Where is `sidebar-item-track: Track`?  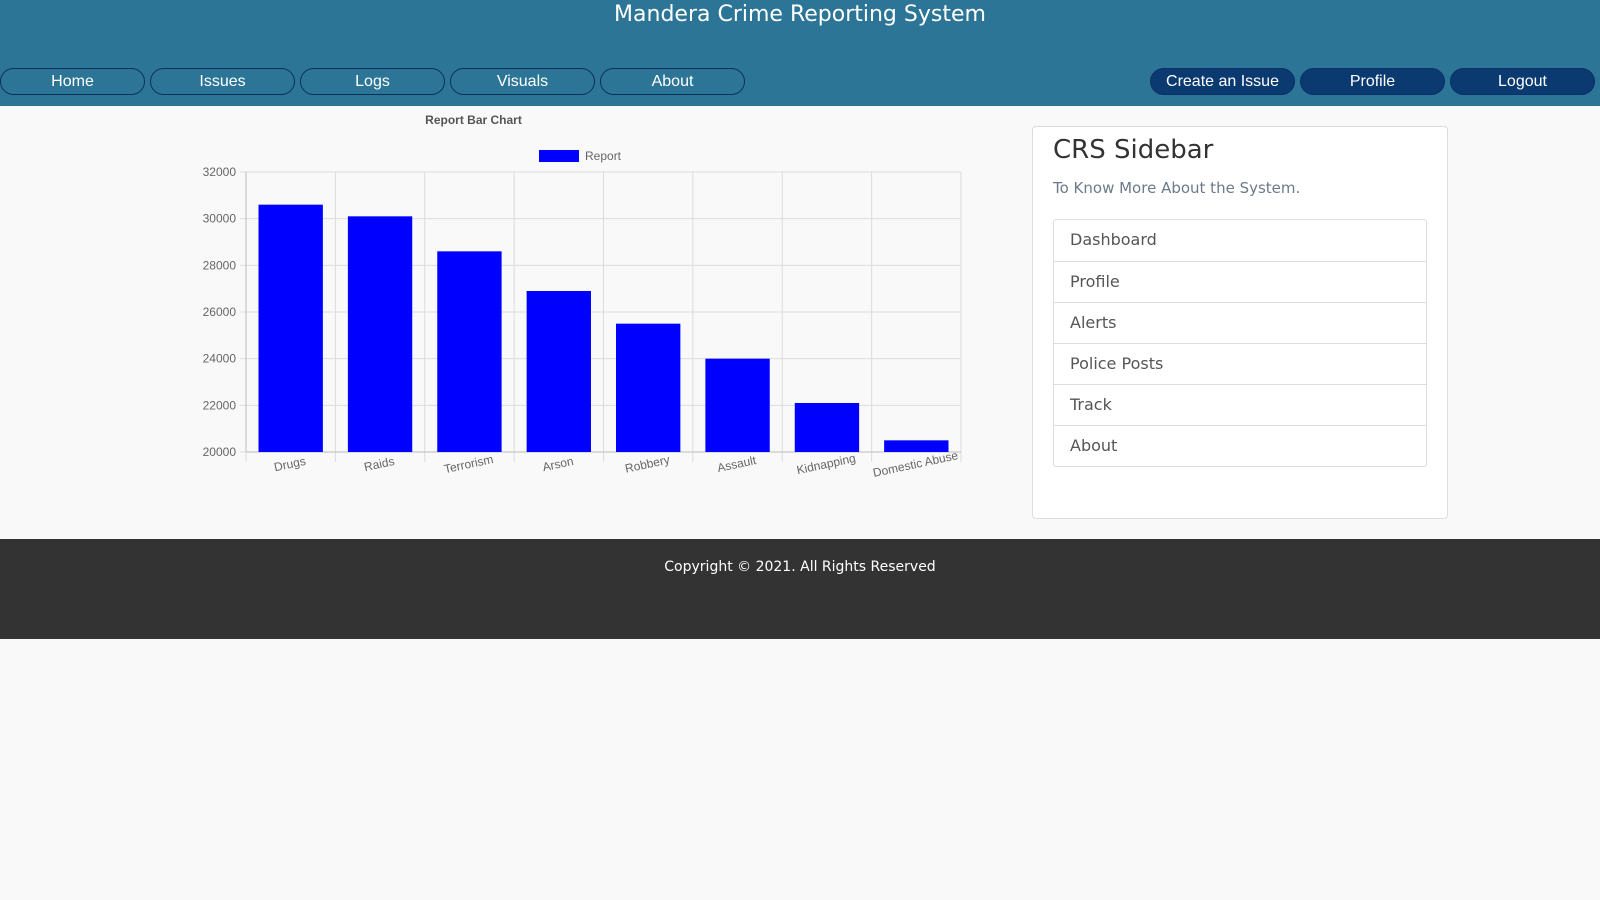 sidebar-item-track: Track is located at coordinates (1240, 404).